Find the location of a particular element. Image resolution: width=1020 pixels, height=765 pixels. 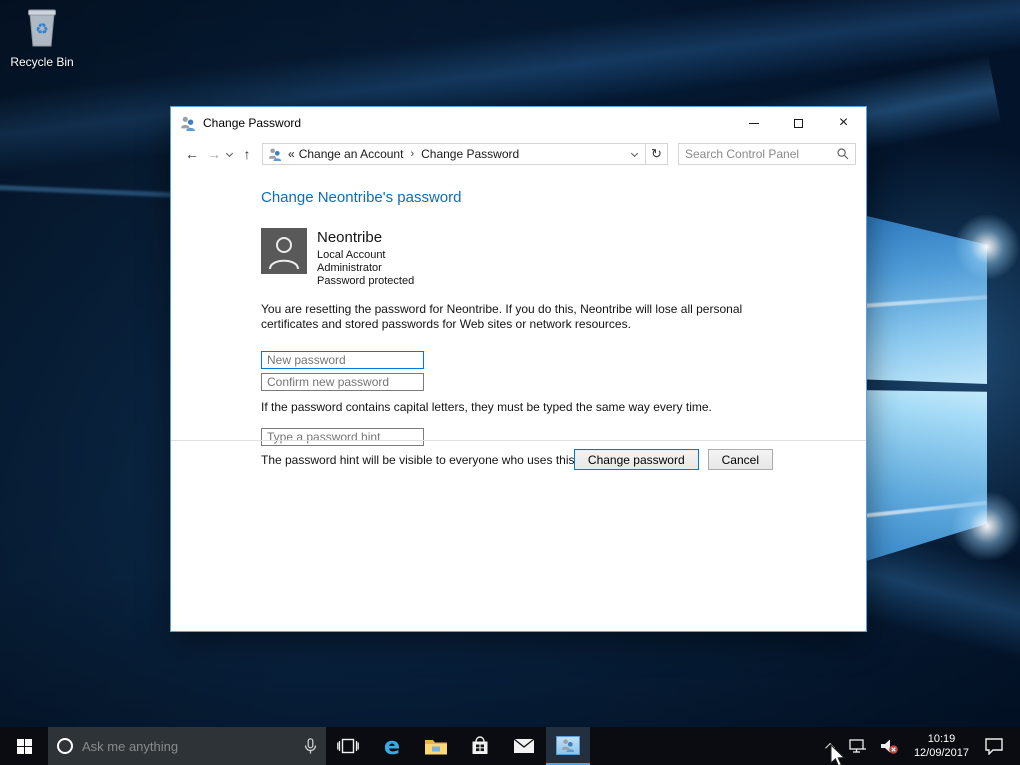

change-password-button: Change password is located at coordinates (636, 459).